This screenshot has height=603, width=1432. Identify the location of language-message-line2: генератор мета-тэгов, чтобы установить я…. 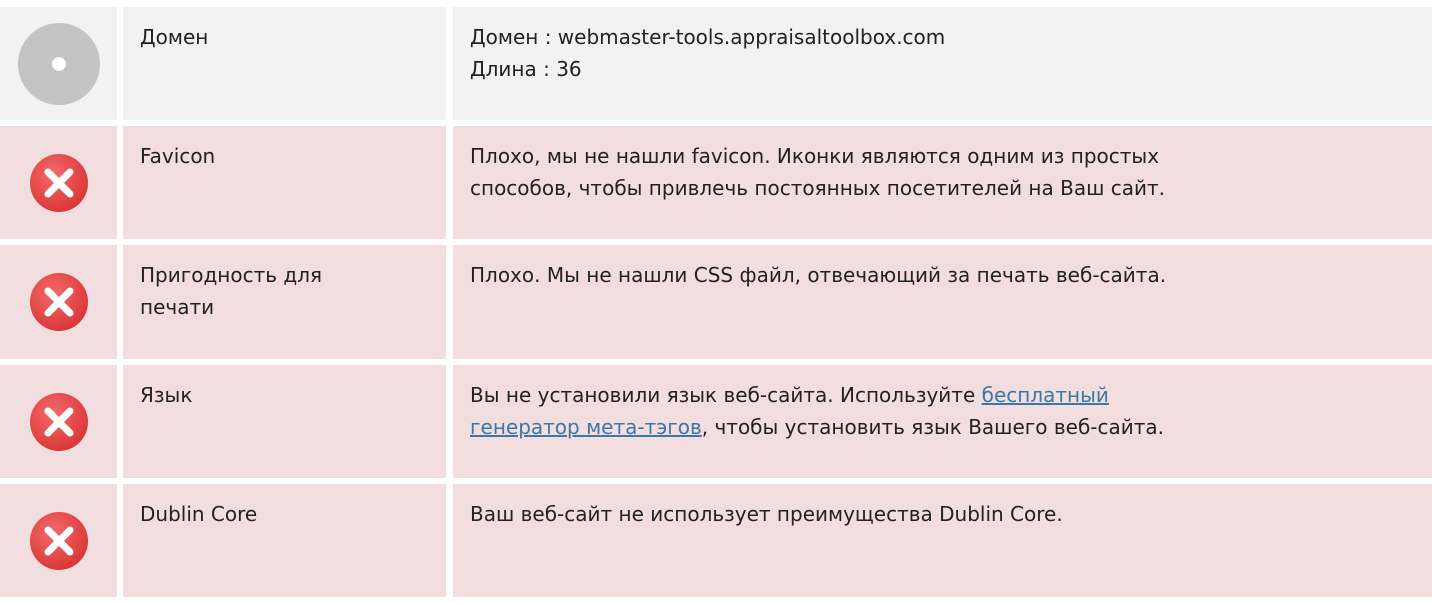
(951, 427).